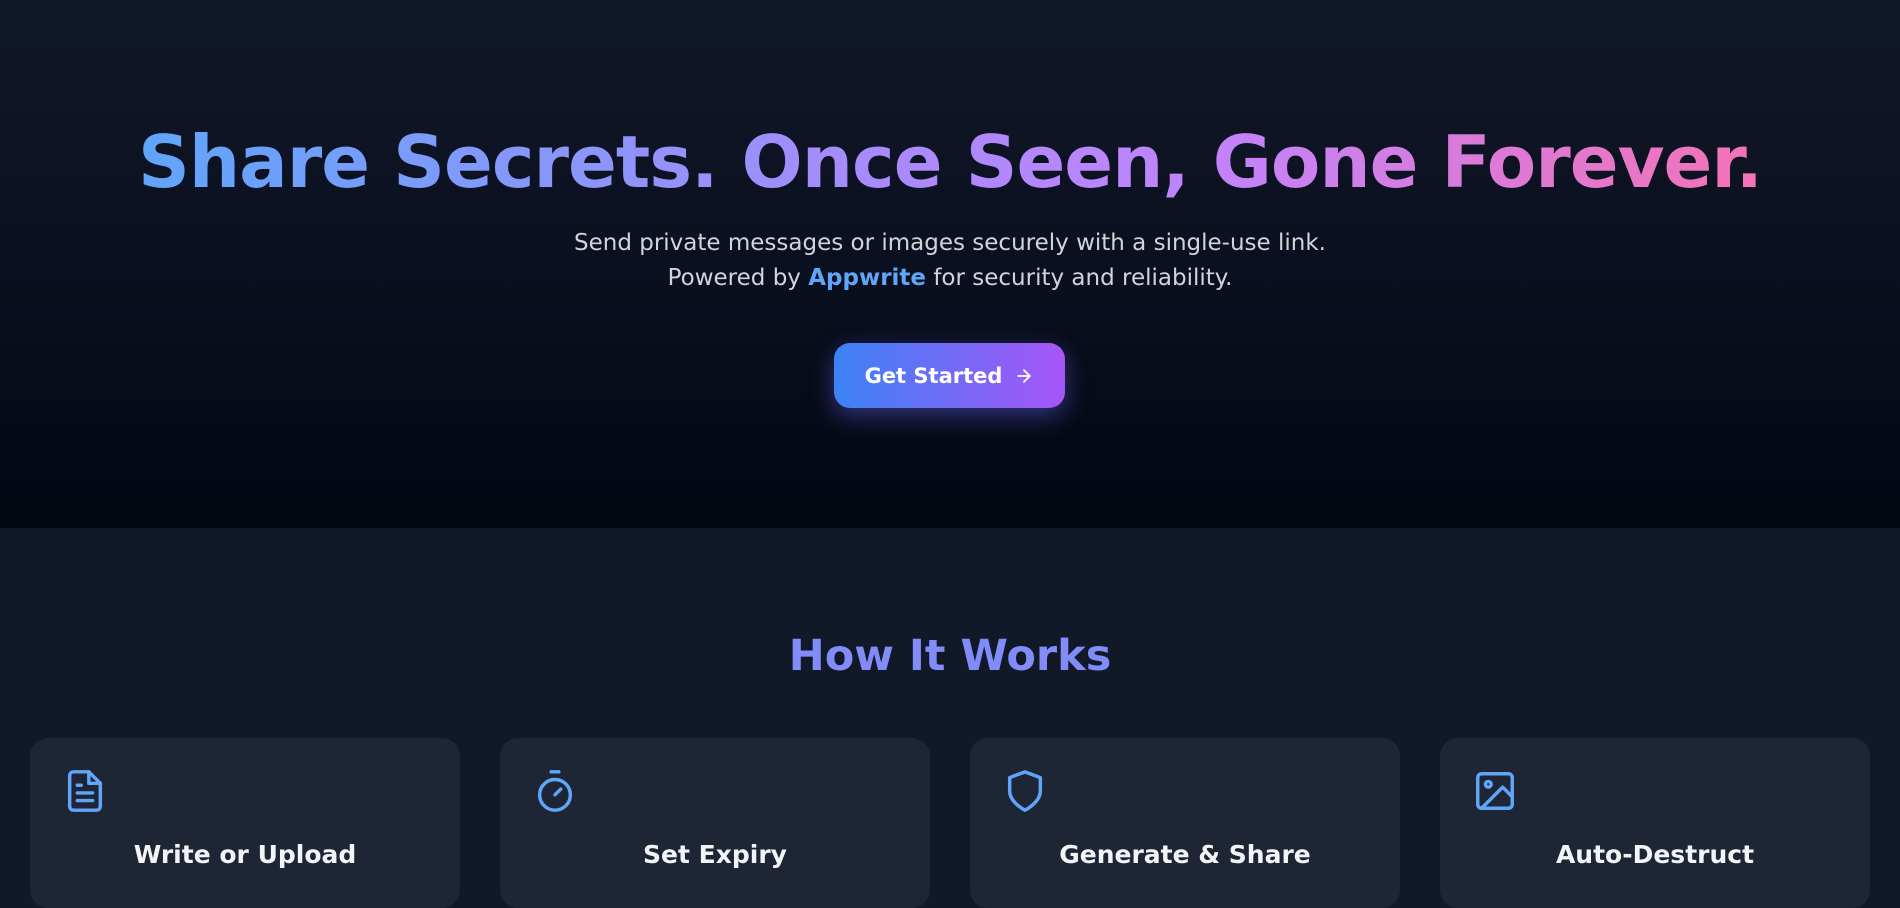  I want to click on shield-icon, so click(1025, 791).